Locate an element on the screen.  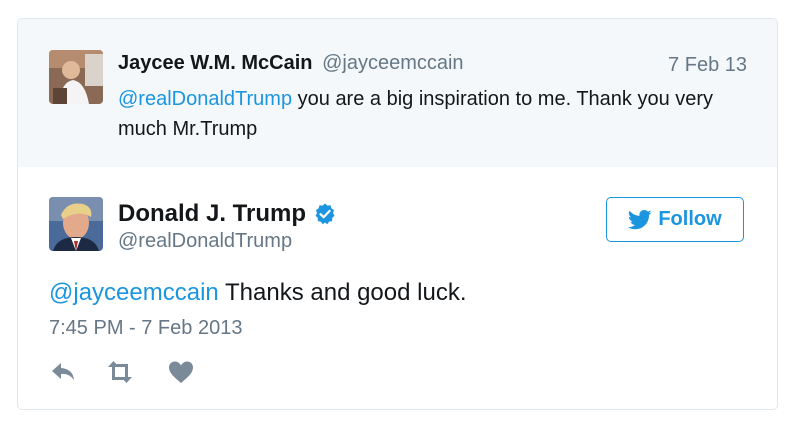
tweet-timestamp: 7:45 PM - 7 Feb 2013 is located at coordinates (145, 328).